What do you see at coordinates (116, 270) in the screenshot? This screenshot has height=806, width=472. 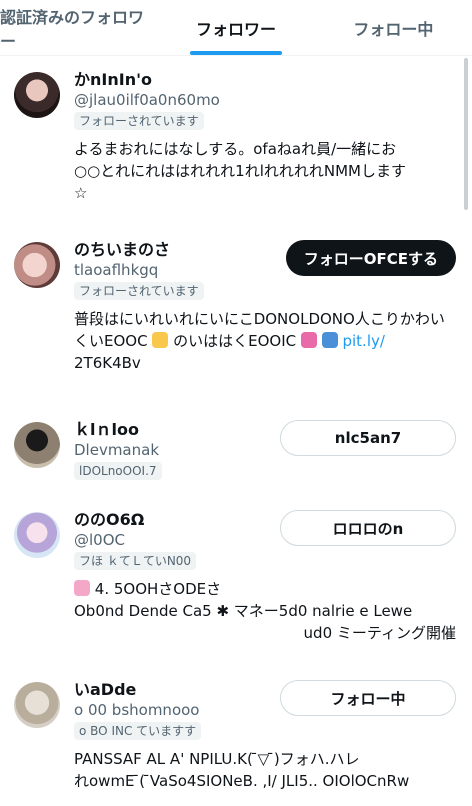 I see `user-handle: tlaoaflhkgq` at bounding box center [116, 270].